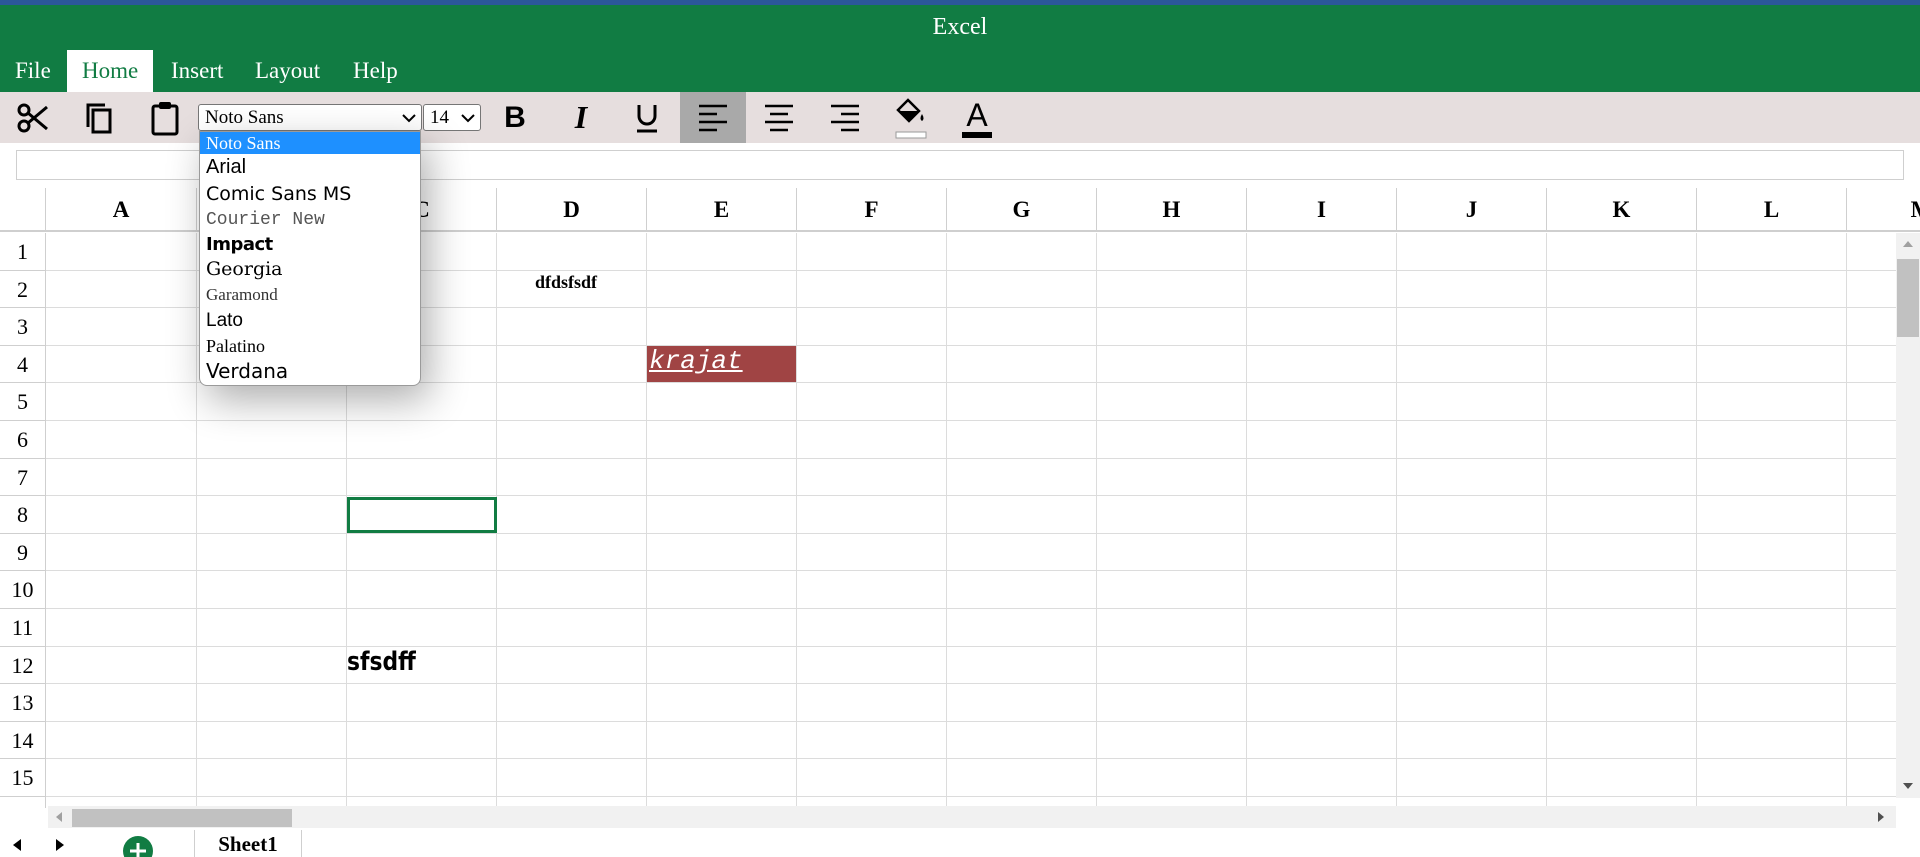 Image resolution: width=1920 pixels, height=857 pixels. What do you see at coordinates (1908, 298) in the screenshot?
I see `vertical-scroll-thumb` at bounding box center [1908, 298].